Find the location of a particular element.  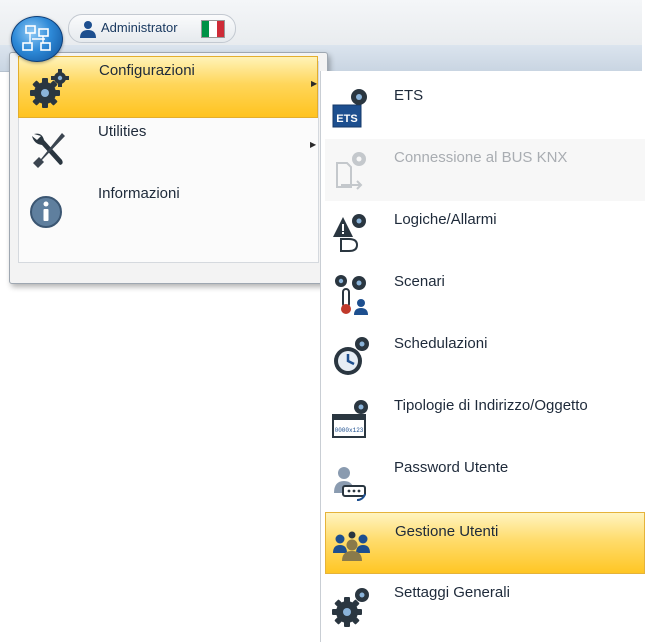

clock-icon is located at coordinates (351, 356).